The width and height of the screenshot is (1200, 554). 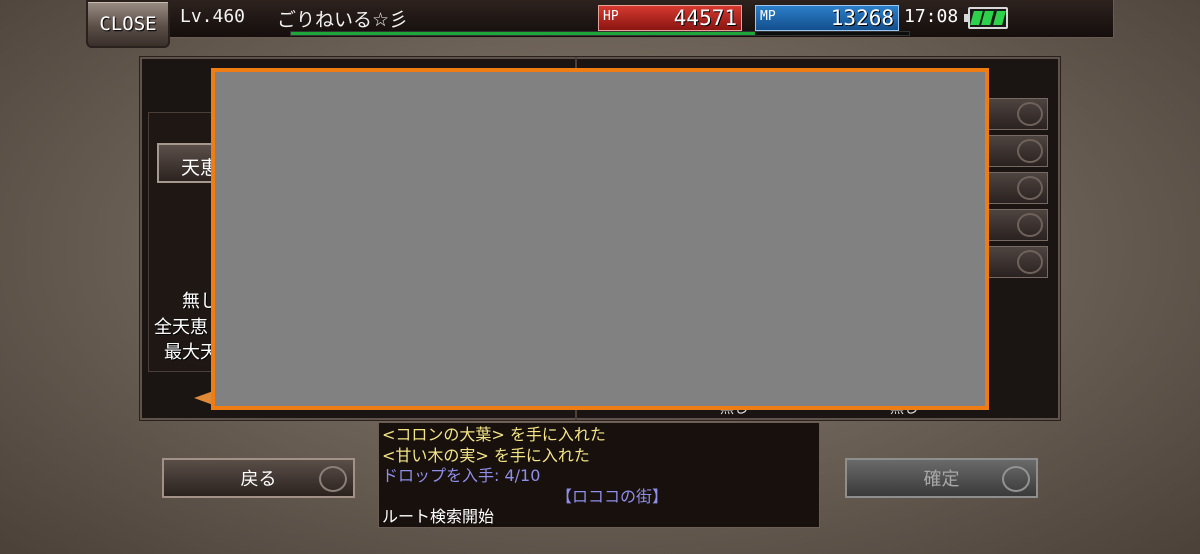 What do you see at coordinates (523, 33) in the screenshot?
I see `exp-bar-fill` at bounding box center [523, 33].